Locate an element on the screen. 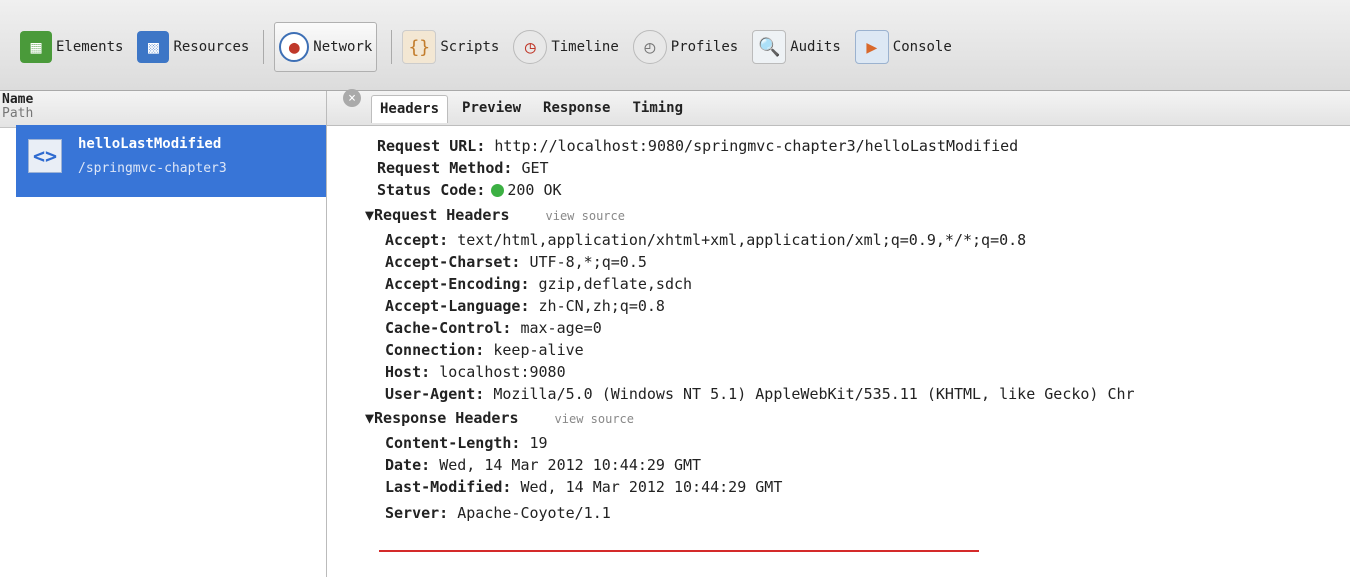  header-key: Cache-Control: is located at coordinates (448, 328).